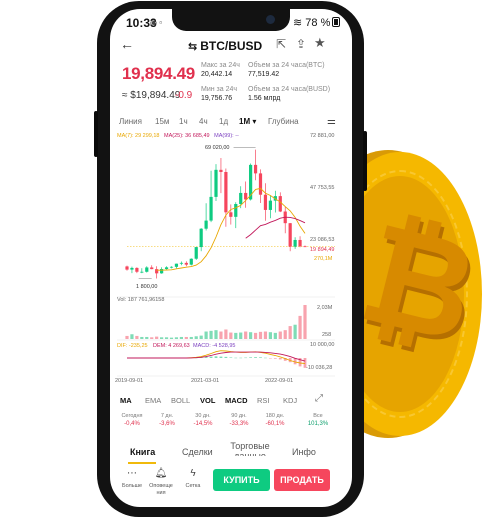  What do you see at coordinates (302, 480) in the screenshot?
I see `sell-button: ПРОДАТЬ` at bounding box center [302, 480].